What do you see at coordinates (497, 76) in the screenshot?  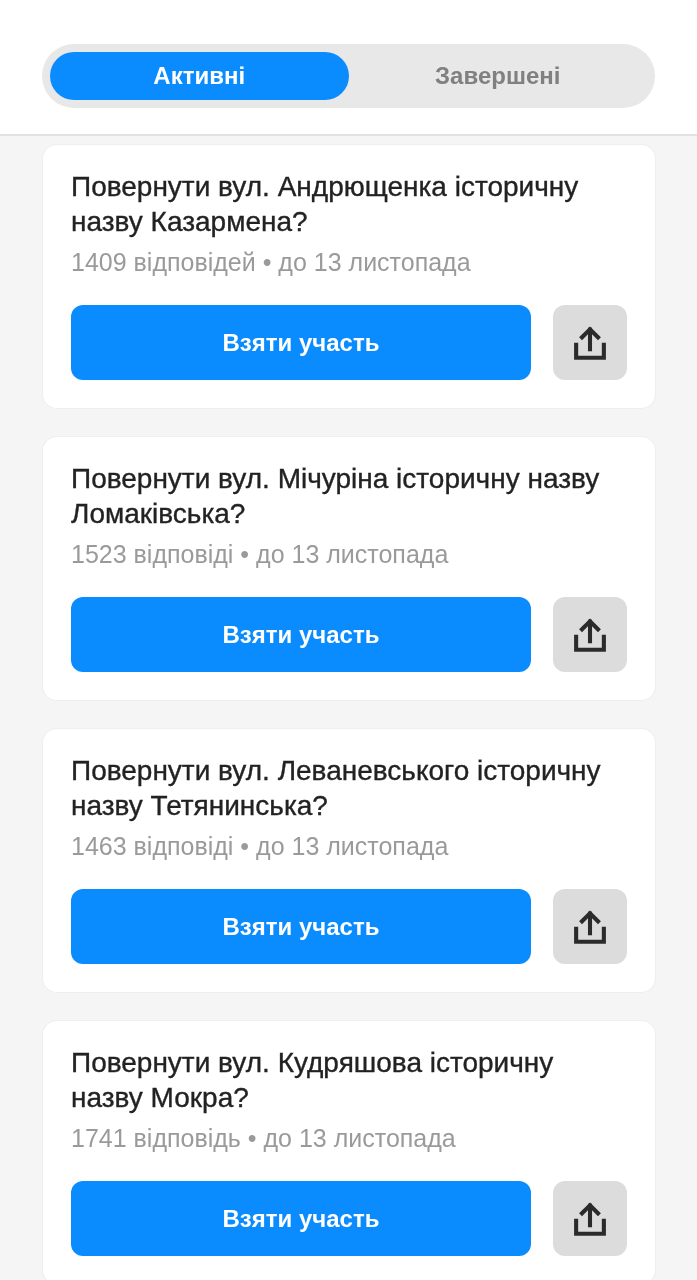 I see `tab: Завершені` at bounding box center [497, 76].